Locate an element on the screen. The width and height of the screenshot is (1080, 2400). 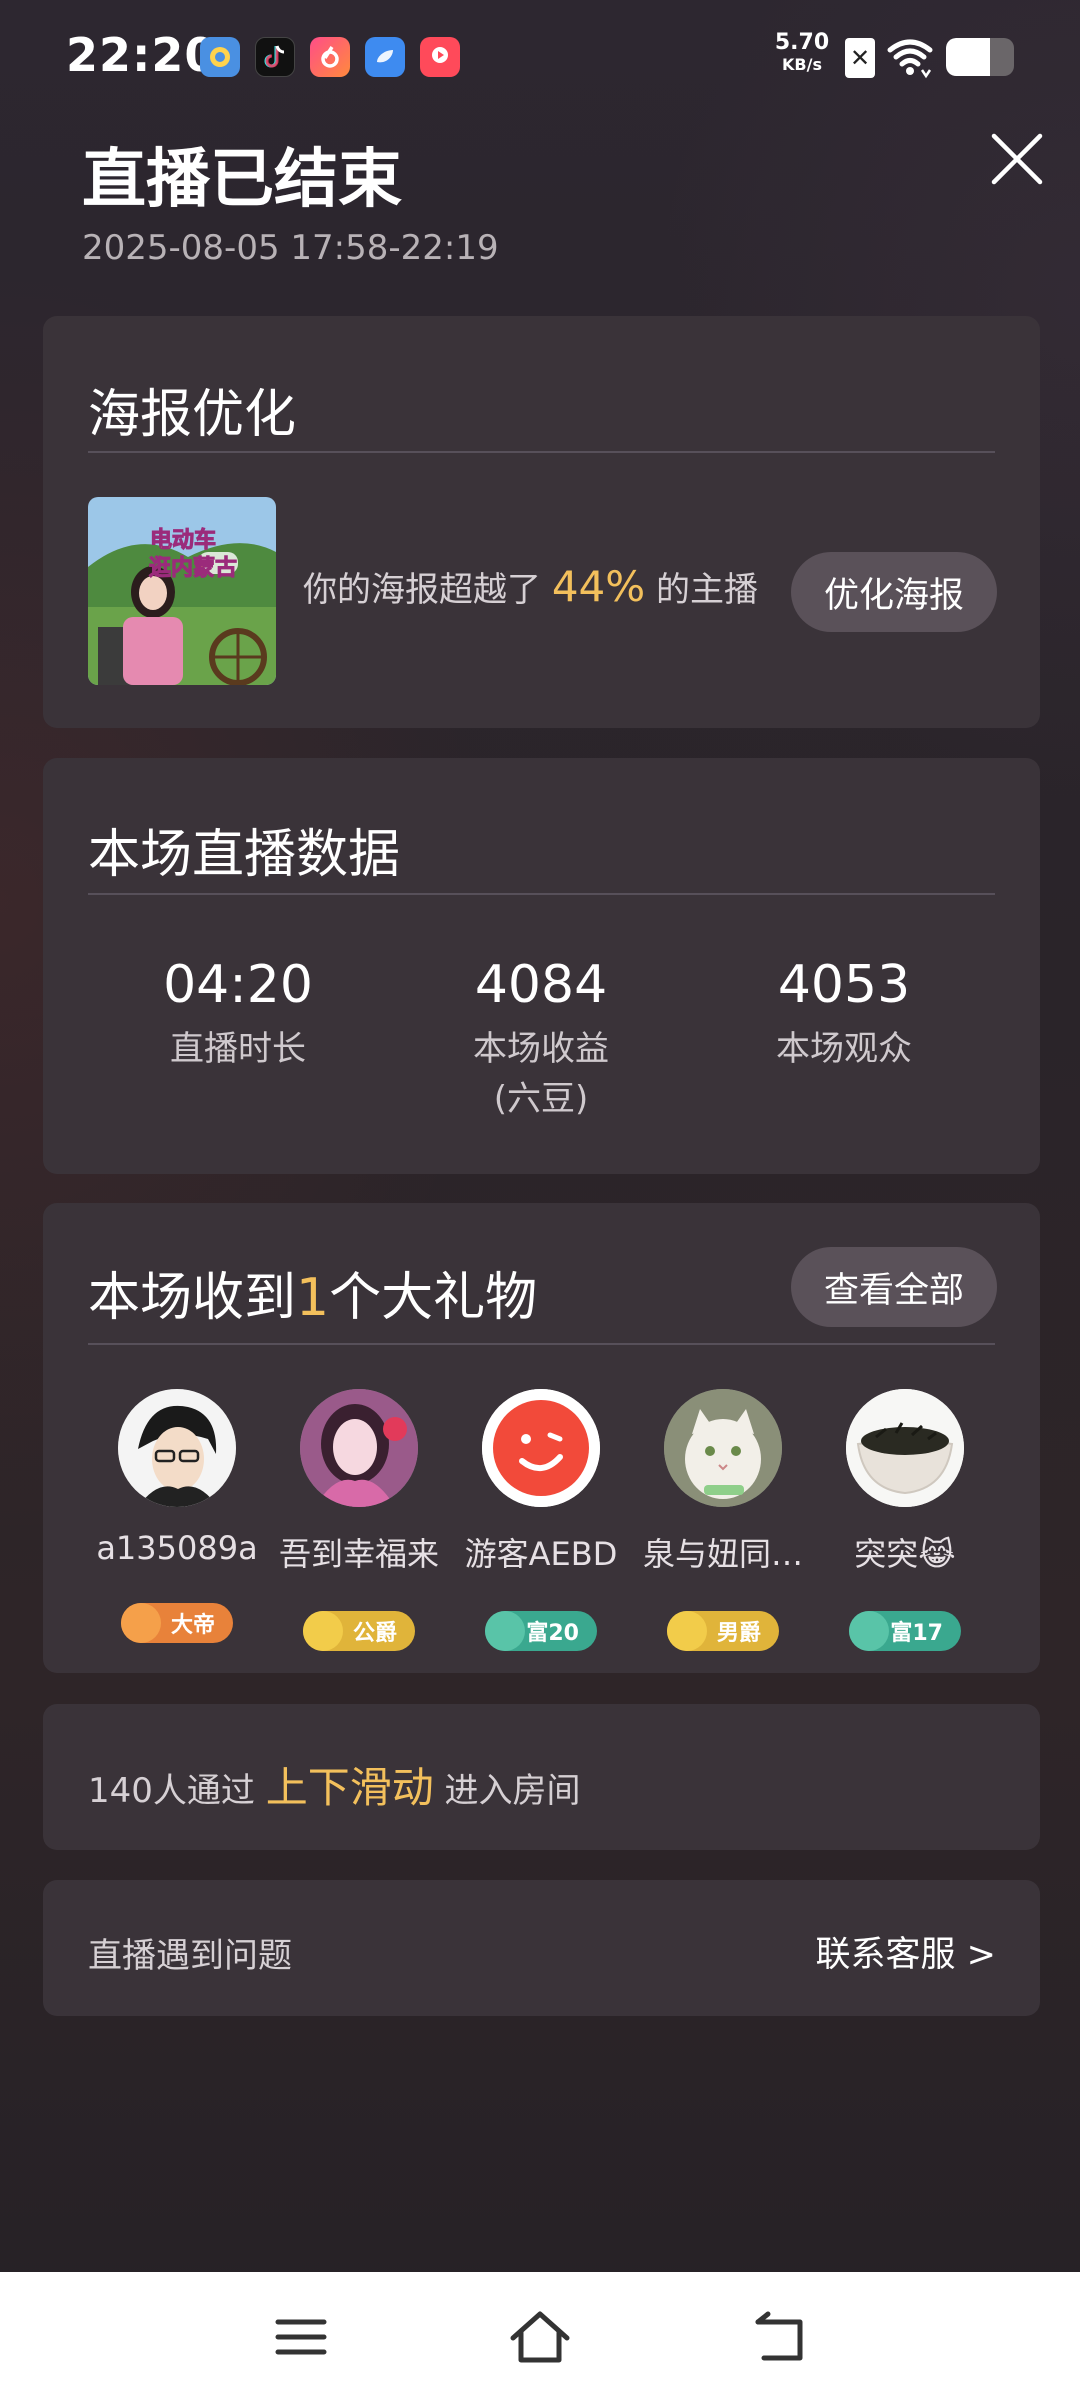
slide-entry-text: 140人通过 上下滑动 进入房间 is located at coordinates (334, 1784).